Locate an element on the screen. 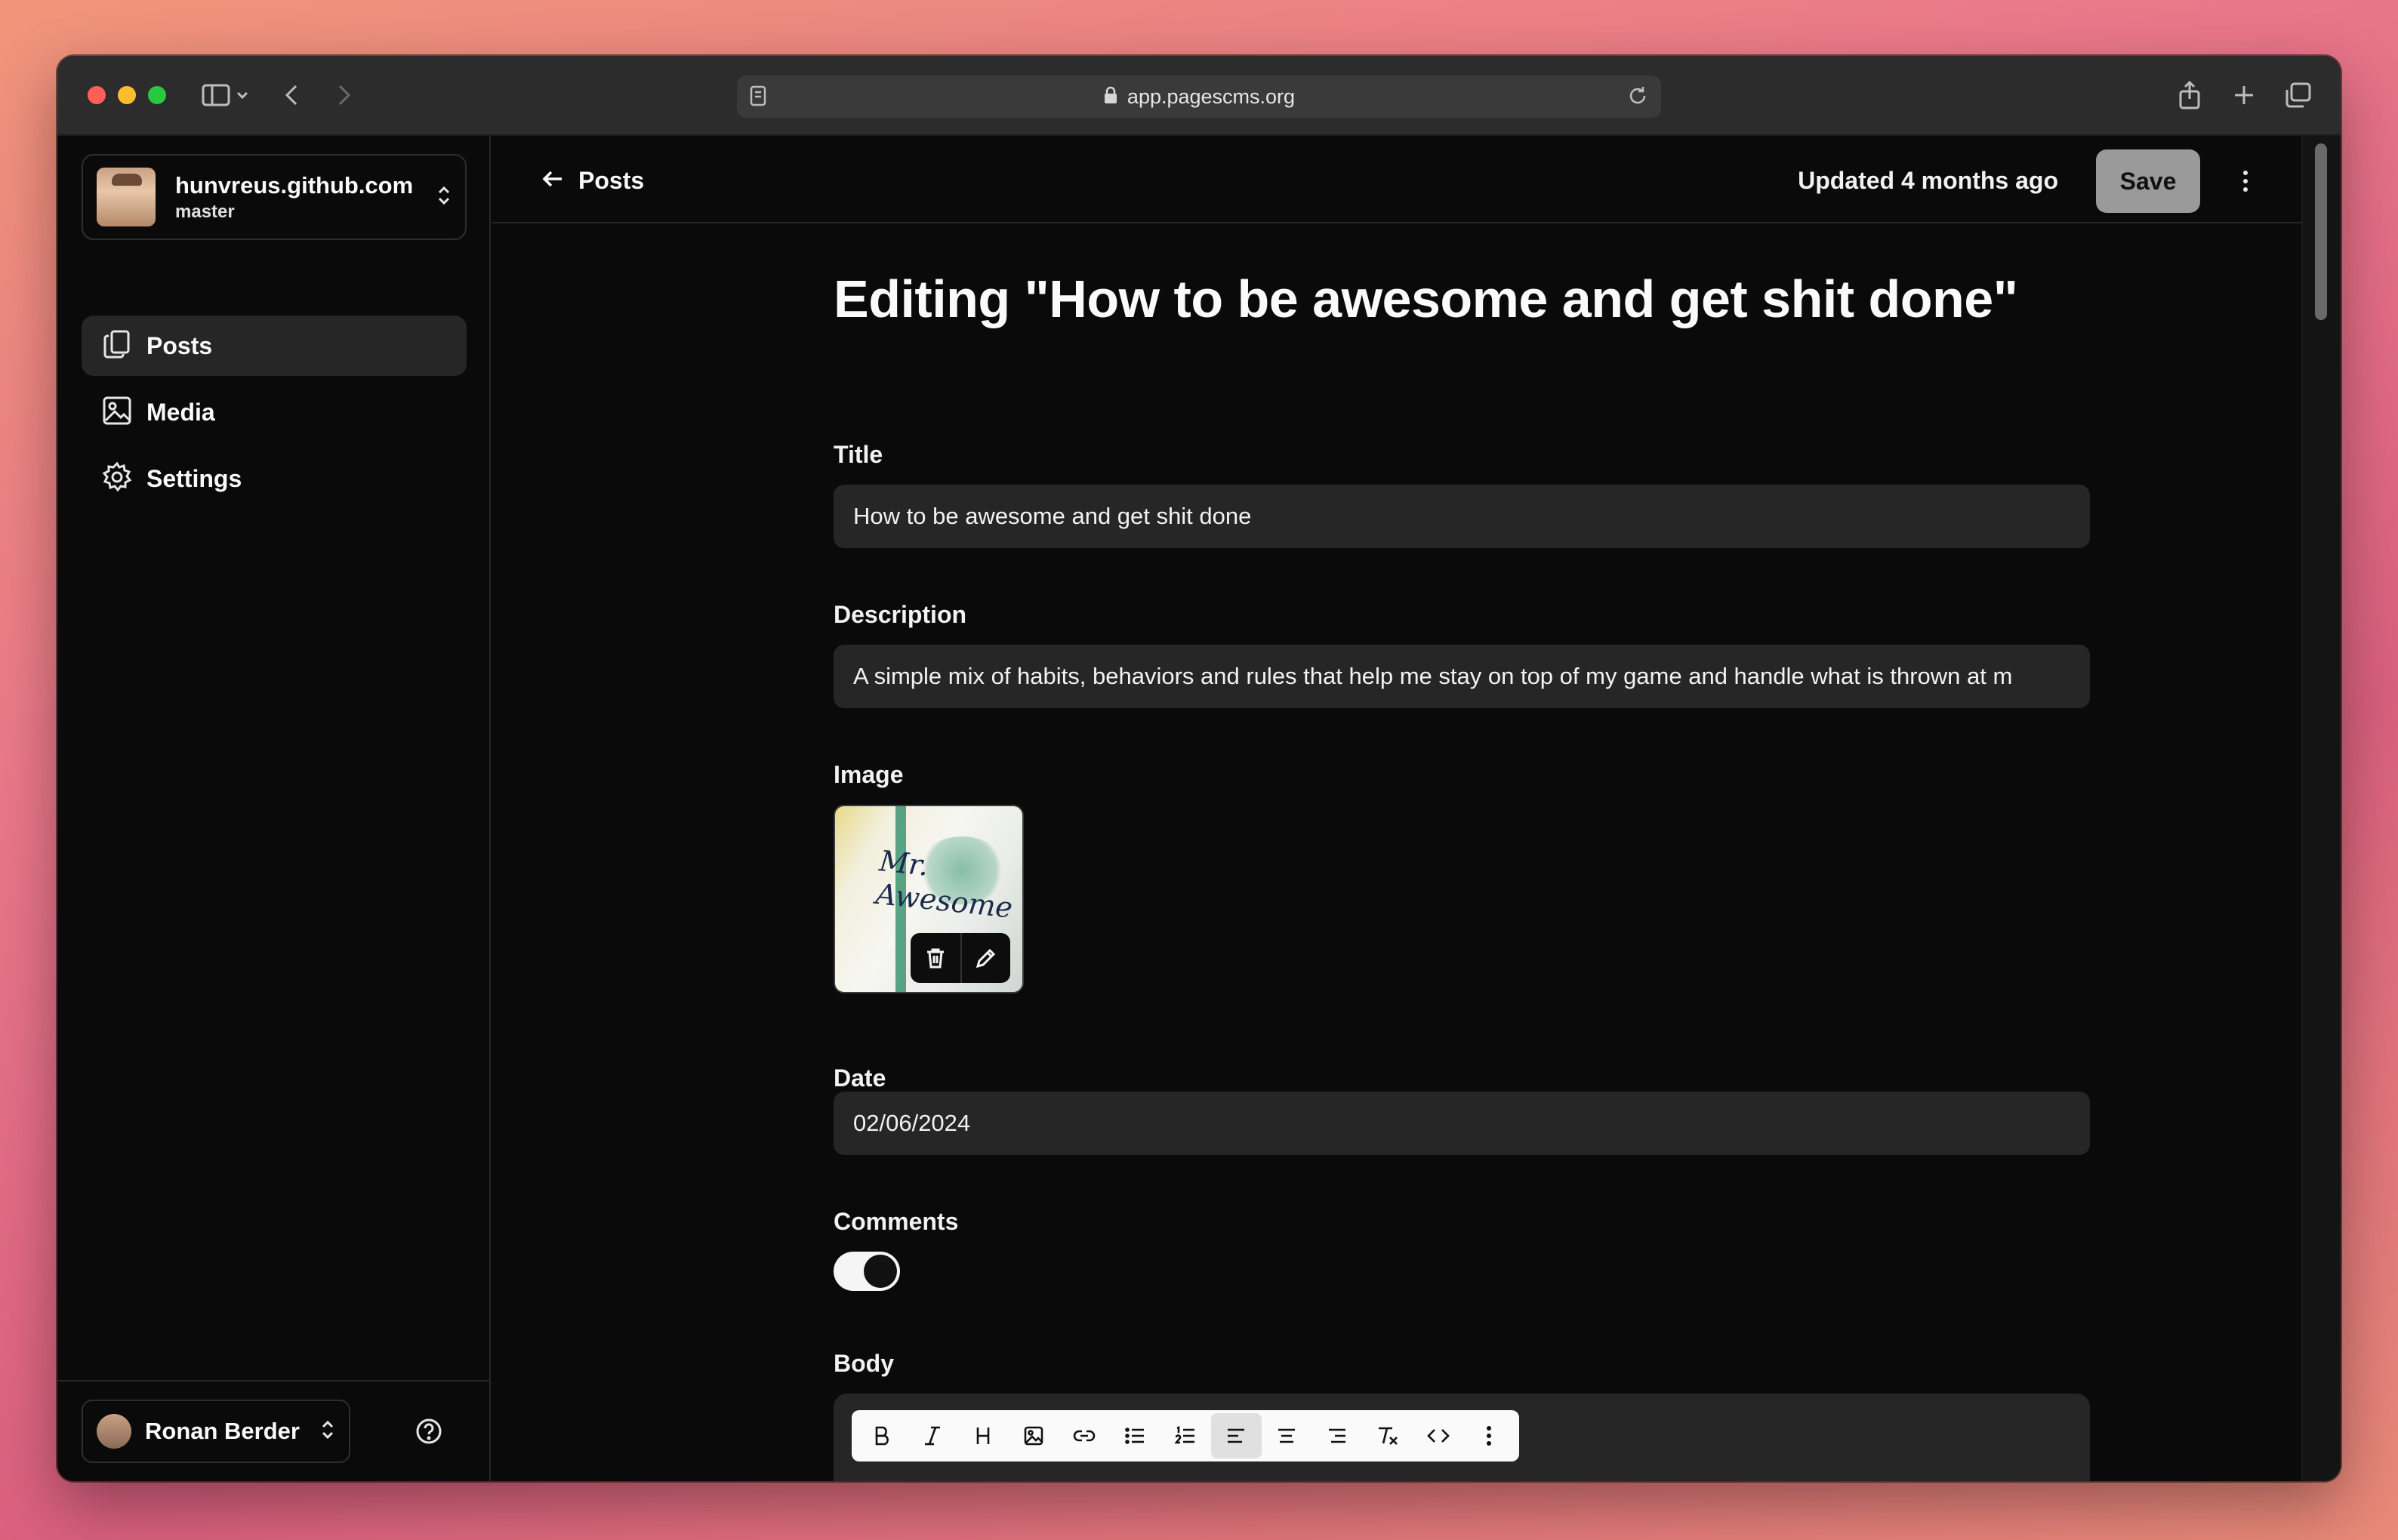  reload-icon is located at coordinates (1637, 98).